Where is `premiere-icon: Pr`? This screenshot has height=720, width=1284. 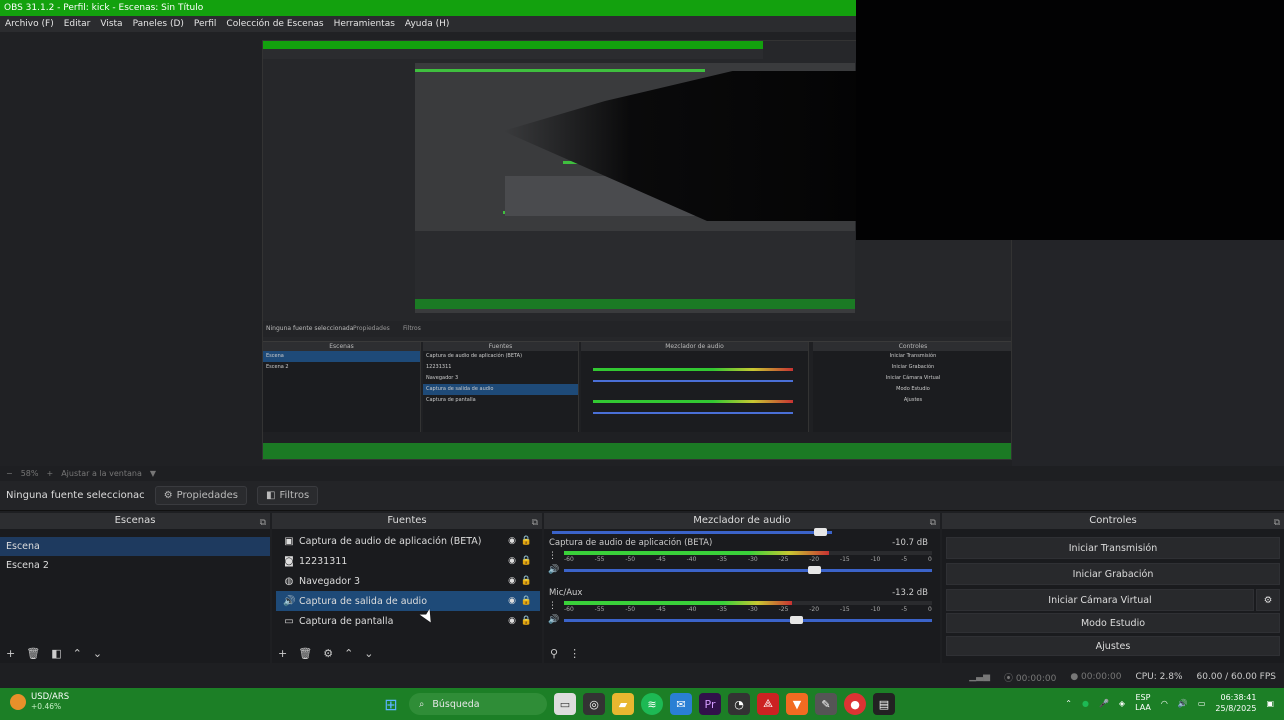 premiere-icon: Pr is located at coordinates (710, 704).